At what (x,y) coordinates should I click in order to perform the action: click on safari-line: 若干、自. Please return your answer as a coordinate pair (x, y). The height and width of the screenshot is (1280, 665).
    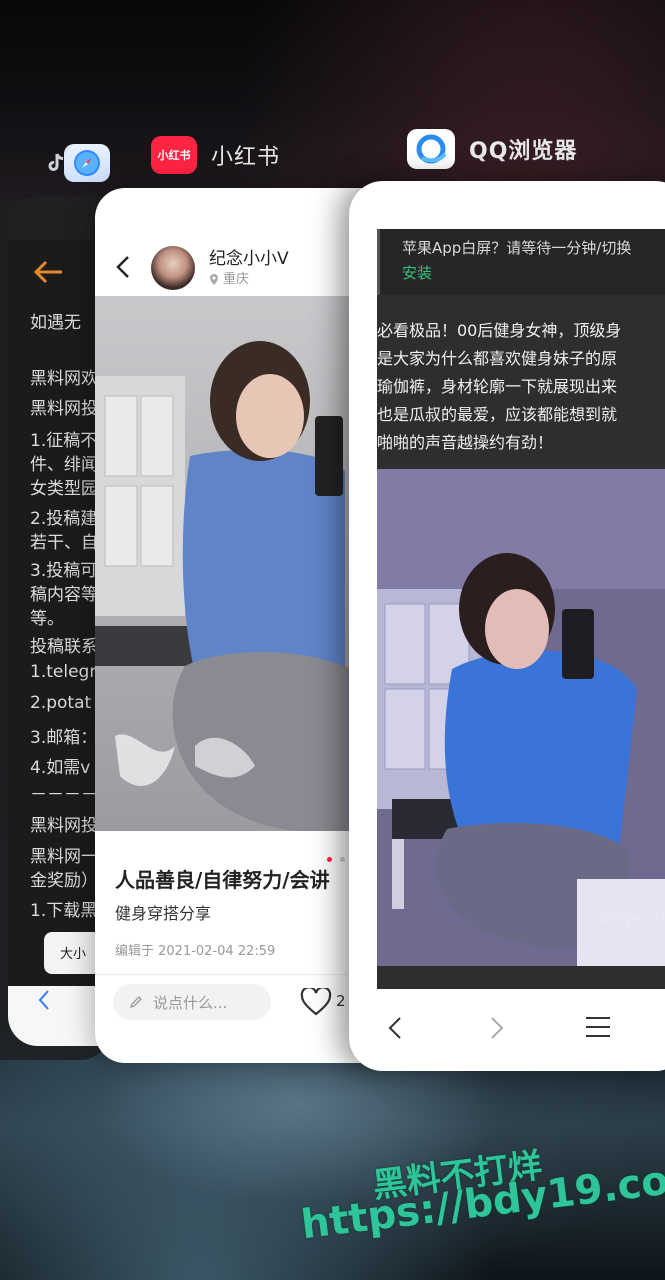
    Looking at the image, I should click on (64, 543).